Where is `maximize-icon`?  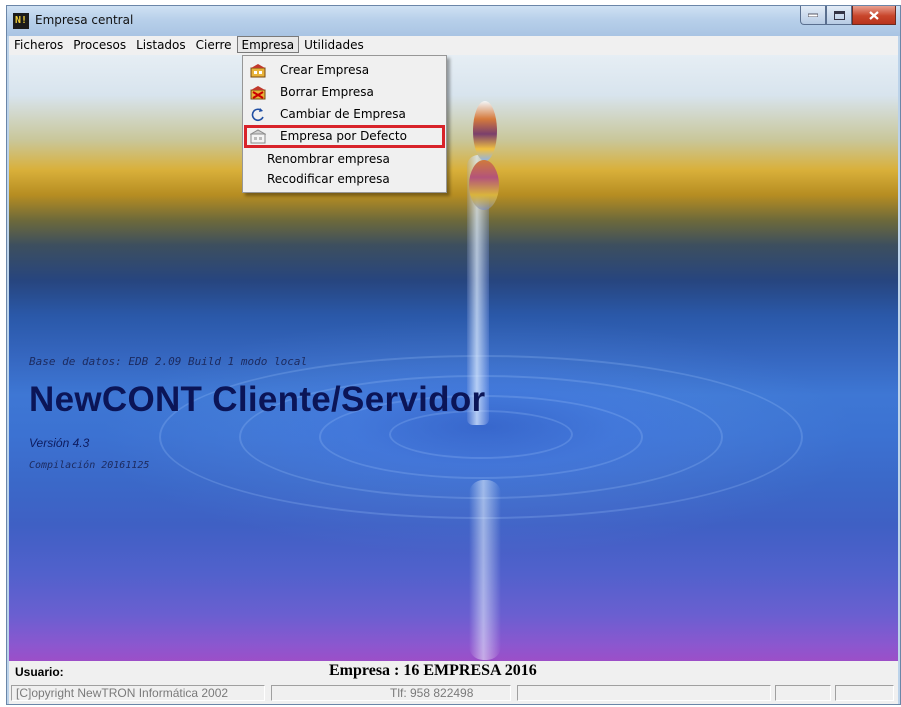
maximize-icon is located at coordinates (839, 15).